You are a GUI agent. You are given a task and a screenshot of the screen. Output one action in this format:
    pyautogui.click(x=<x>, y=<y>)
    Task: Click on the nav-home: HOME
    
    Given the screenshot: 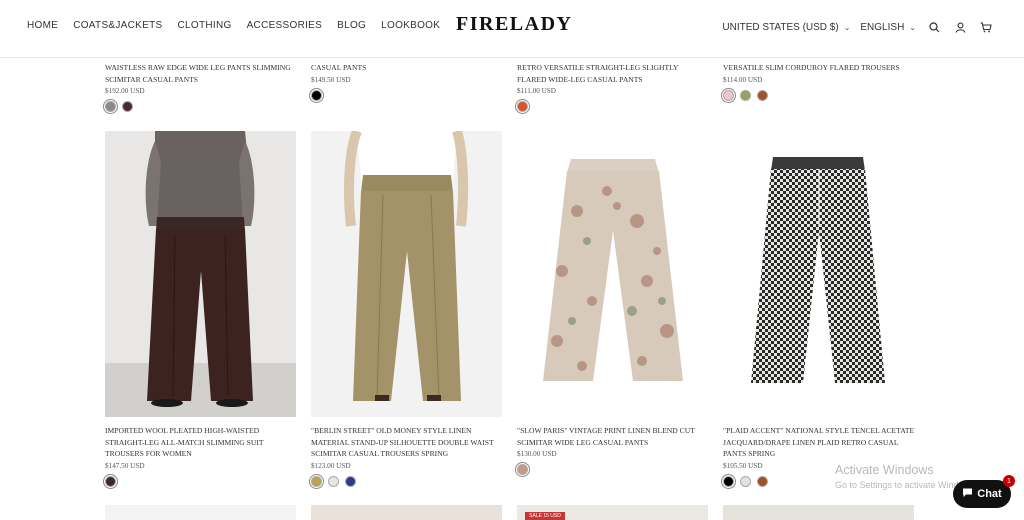 What is the action you would take?
    pyautogui.click(x=42, y=25)
    